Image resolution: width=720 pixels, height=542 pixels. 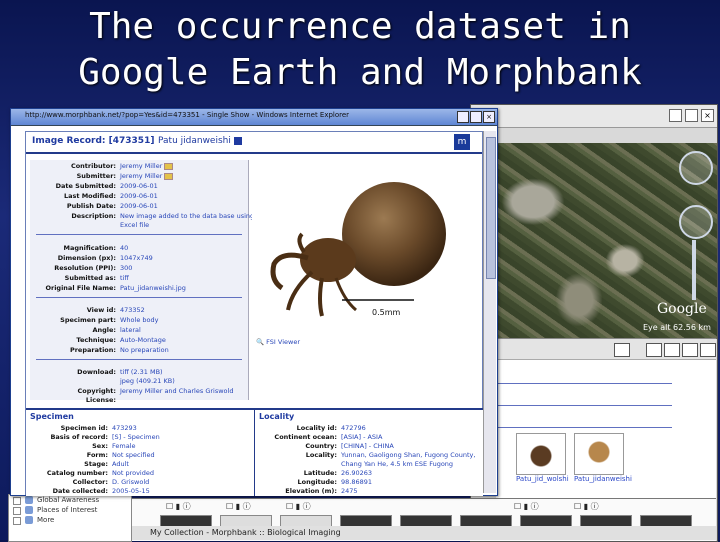 What do you see at coordinates (124, 278) in the screenshot?
I see `field-value: tiff` at bounding box center [124, 278].